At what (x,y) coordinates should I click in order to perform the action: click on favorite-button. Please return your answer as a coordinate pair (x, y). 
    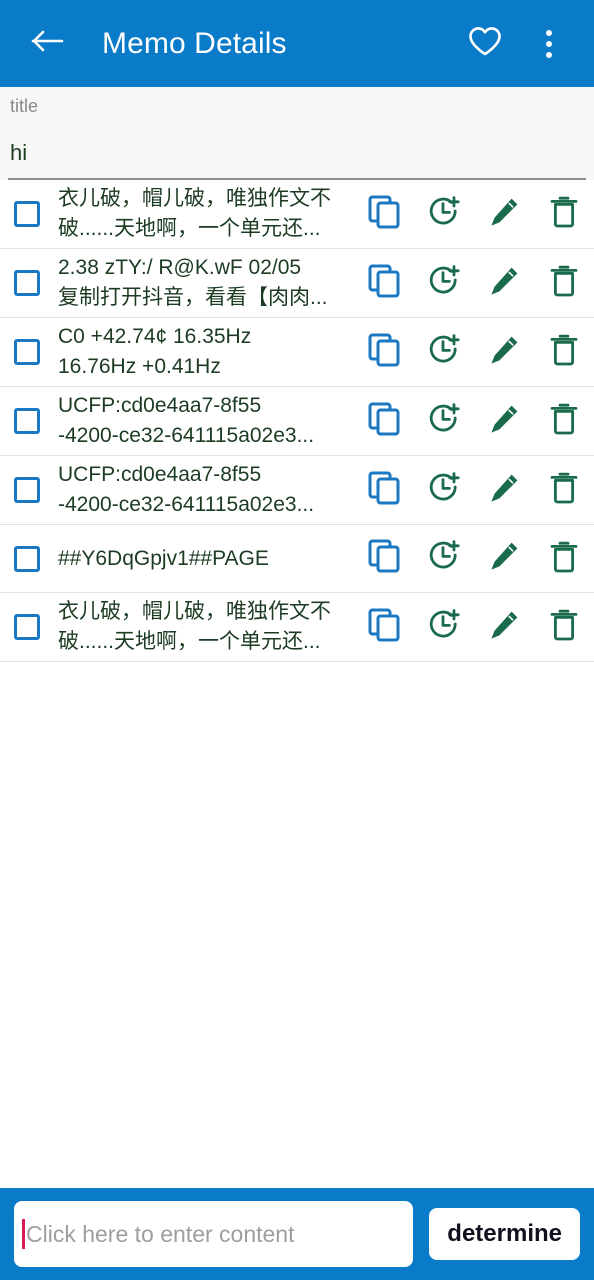
    Looking at the image, I should click on (485, 44).